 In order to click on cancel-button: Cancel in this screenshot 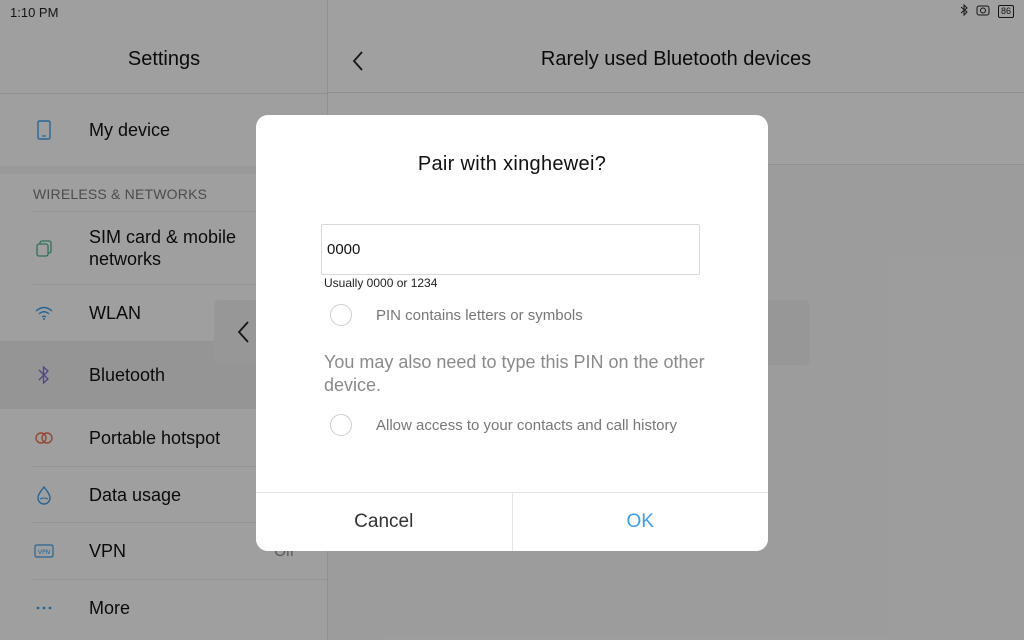, I will do `click(384, 522)`.